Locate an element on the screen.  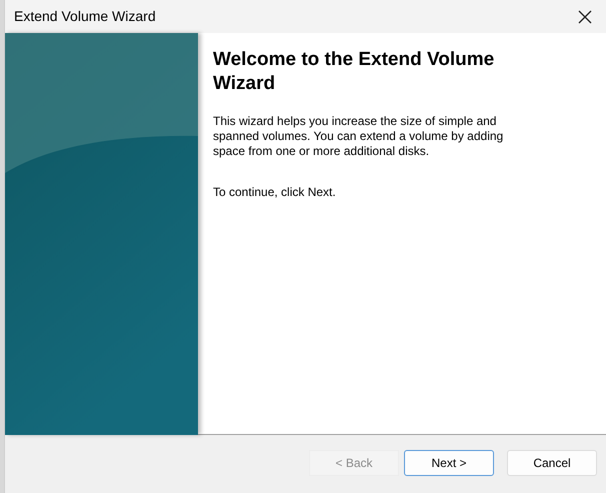
description-text: This wizard helps you increase the size of simple and spanned volumes. You can extend a volume by adding space from one or more additional disks. is located at coordinates (358, 136).